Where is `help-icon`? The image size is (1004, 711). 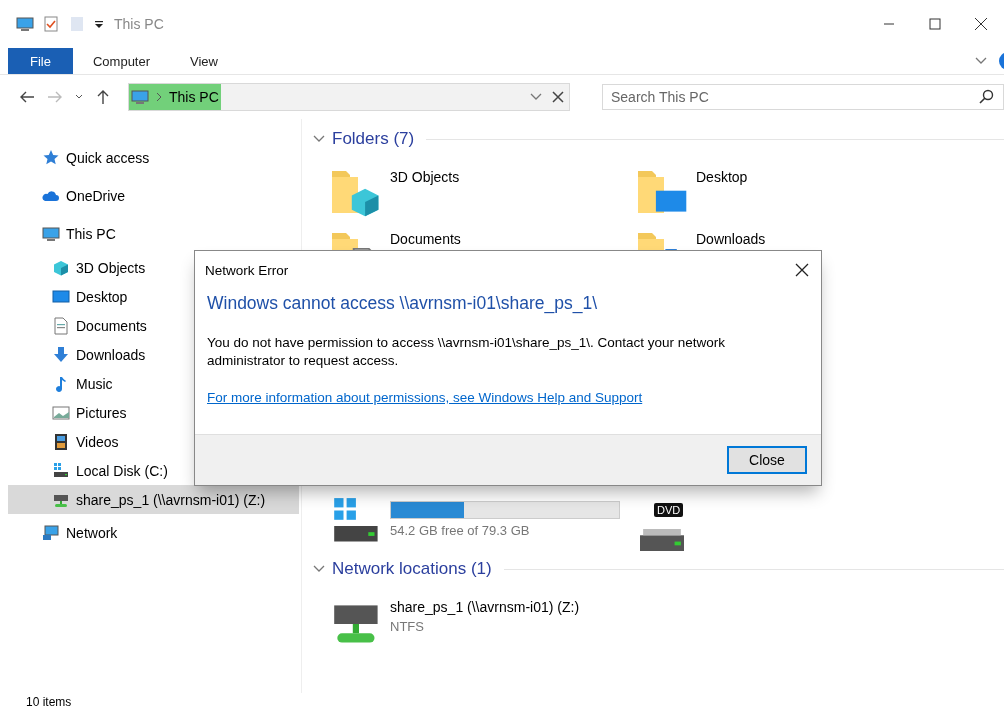
help-icon is located at coordinates (1001, 61).